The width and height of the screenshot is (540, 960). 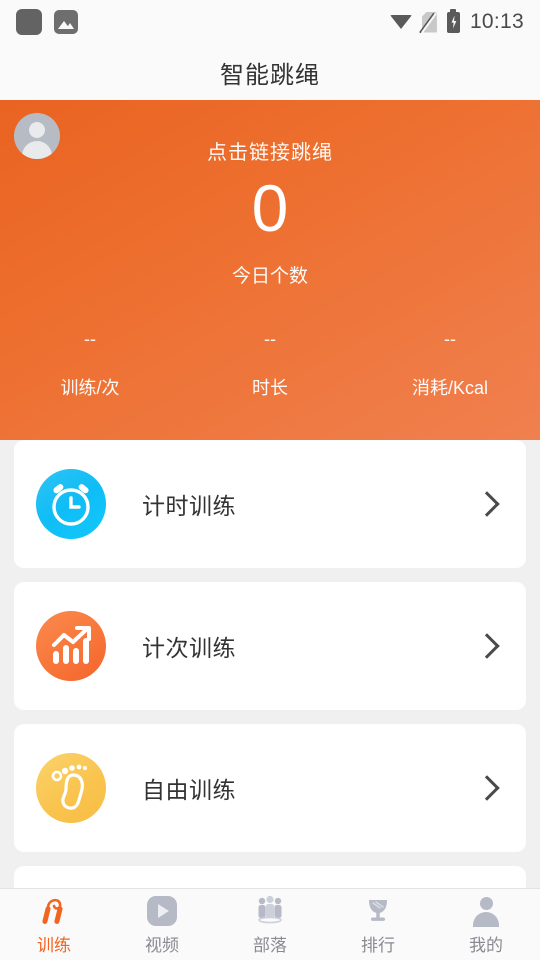 What do you see at coordinates (29, 22) in the screenshot?
I see `app-square-icon` at bounding box center [29, 22].